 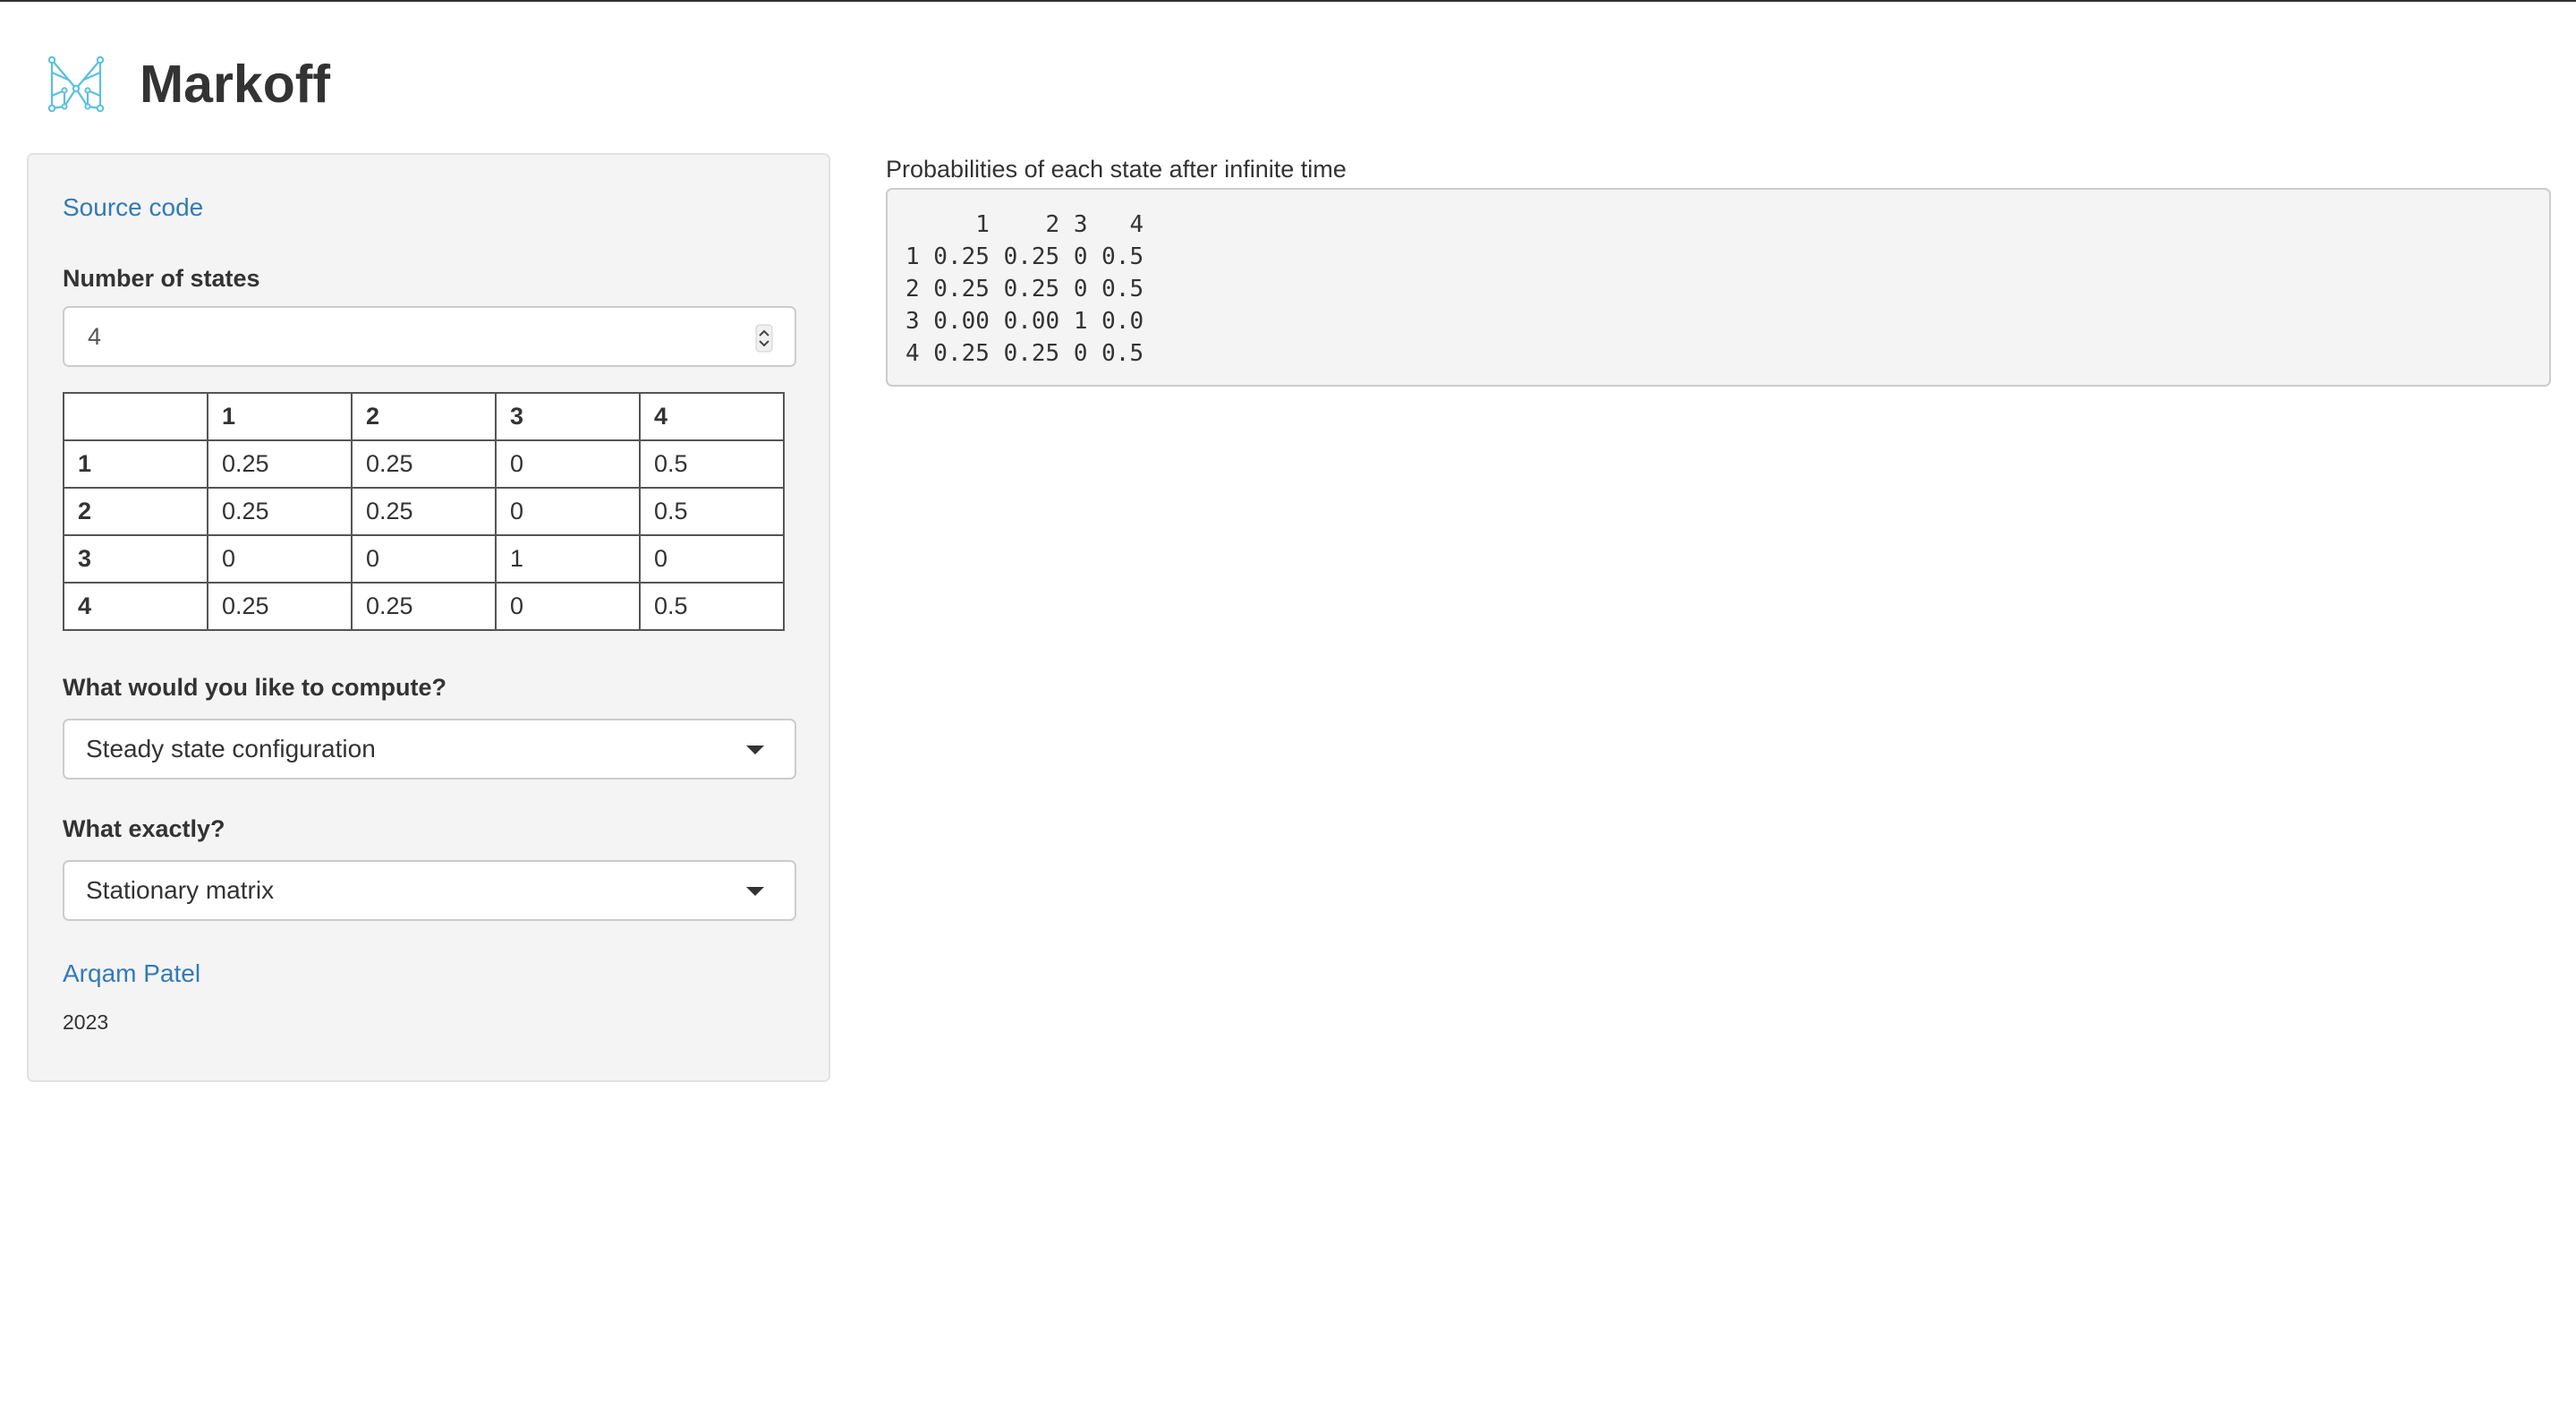 What do you see at coordinates (429, 890) in the screenshot?
I see `what-exactly-select: Stationary matrix` at bounding box center [429, 890].